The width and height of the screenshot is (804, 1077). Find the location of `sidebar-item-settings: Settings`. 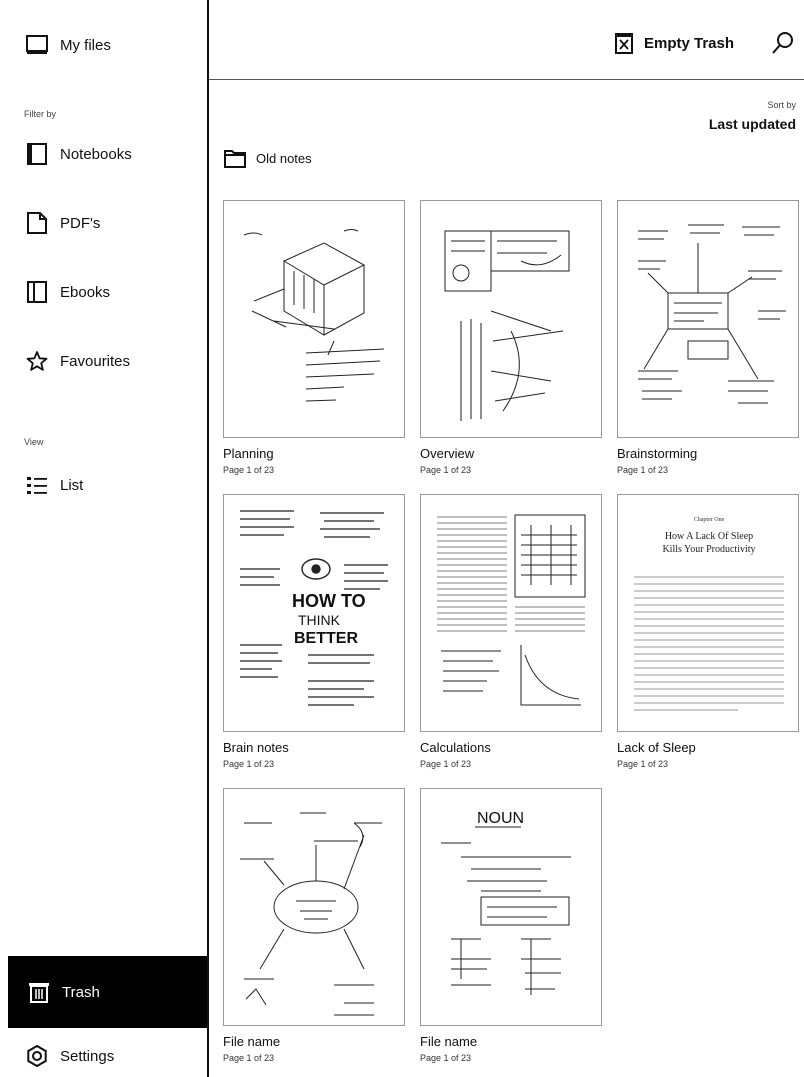

sidebar-item-settings: Settings is located at coordinates (70, 1056).